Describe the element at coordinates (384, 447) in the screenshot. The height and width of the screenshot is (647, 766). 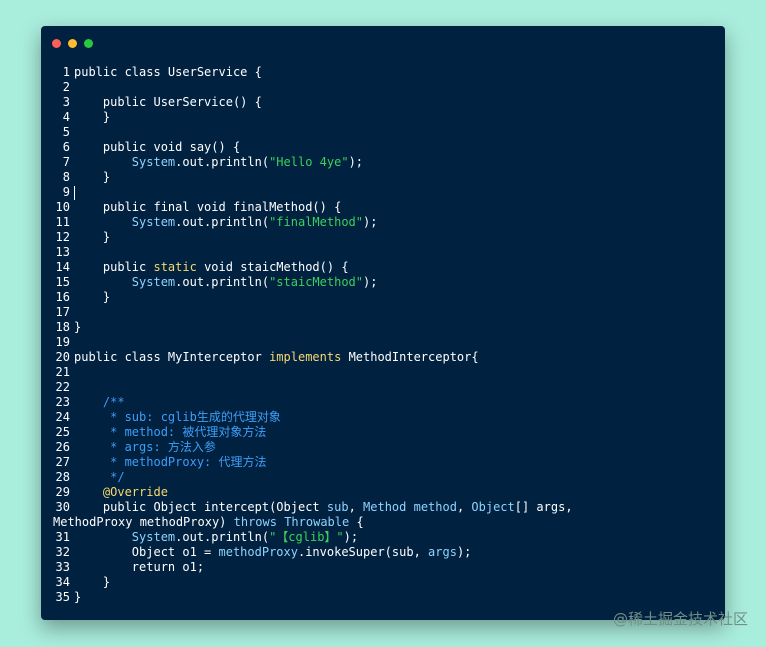
I see `code-line: 26 * args: 方法入参` at that location.